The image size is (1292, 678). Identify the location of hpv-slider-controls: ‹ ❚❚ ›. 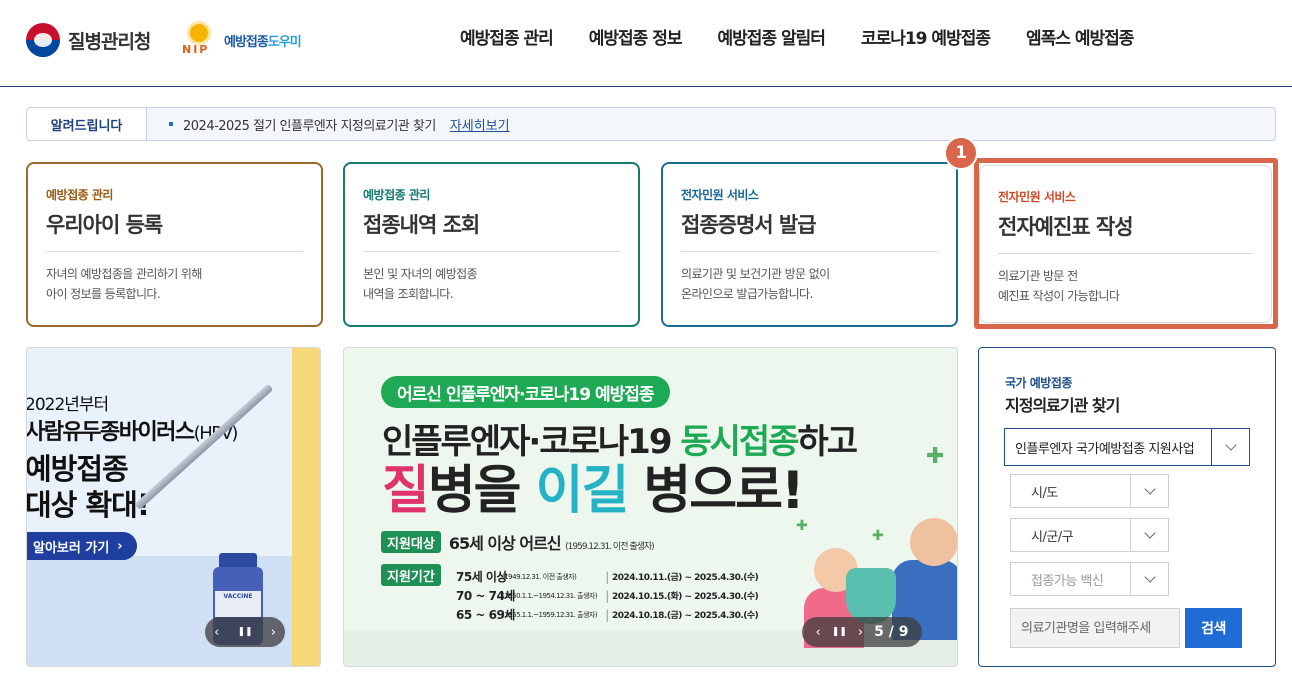
(245, 632).